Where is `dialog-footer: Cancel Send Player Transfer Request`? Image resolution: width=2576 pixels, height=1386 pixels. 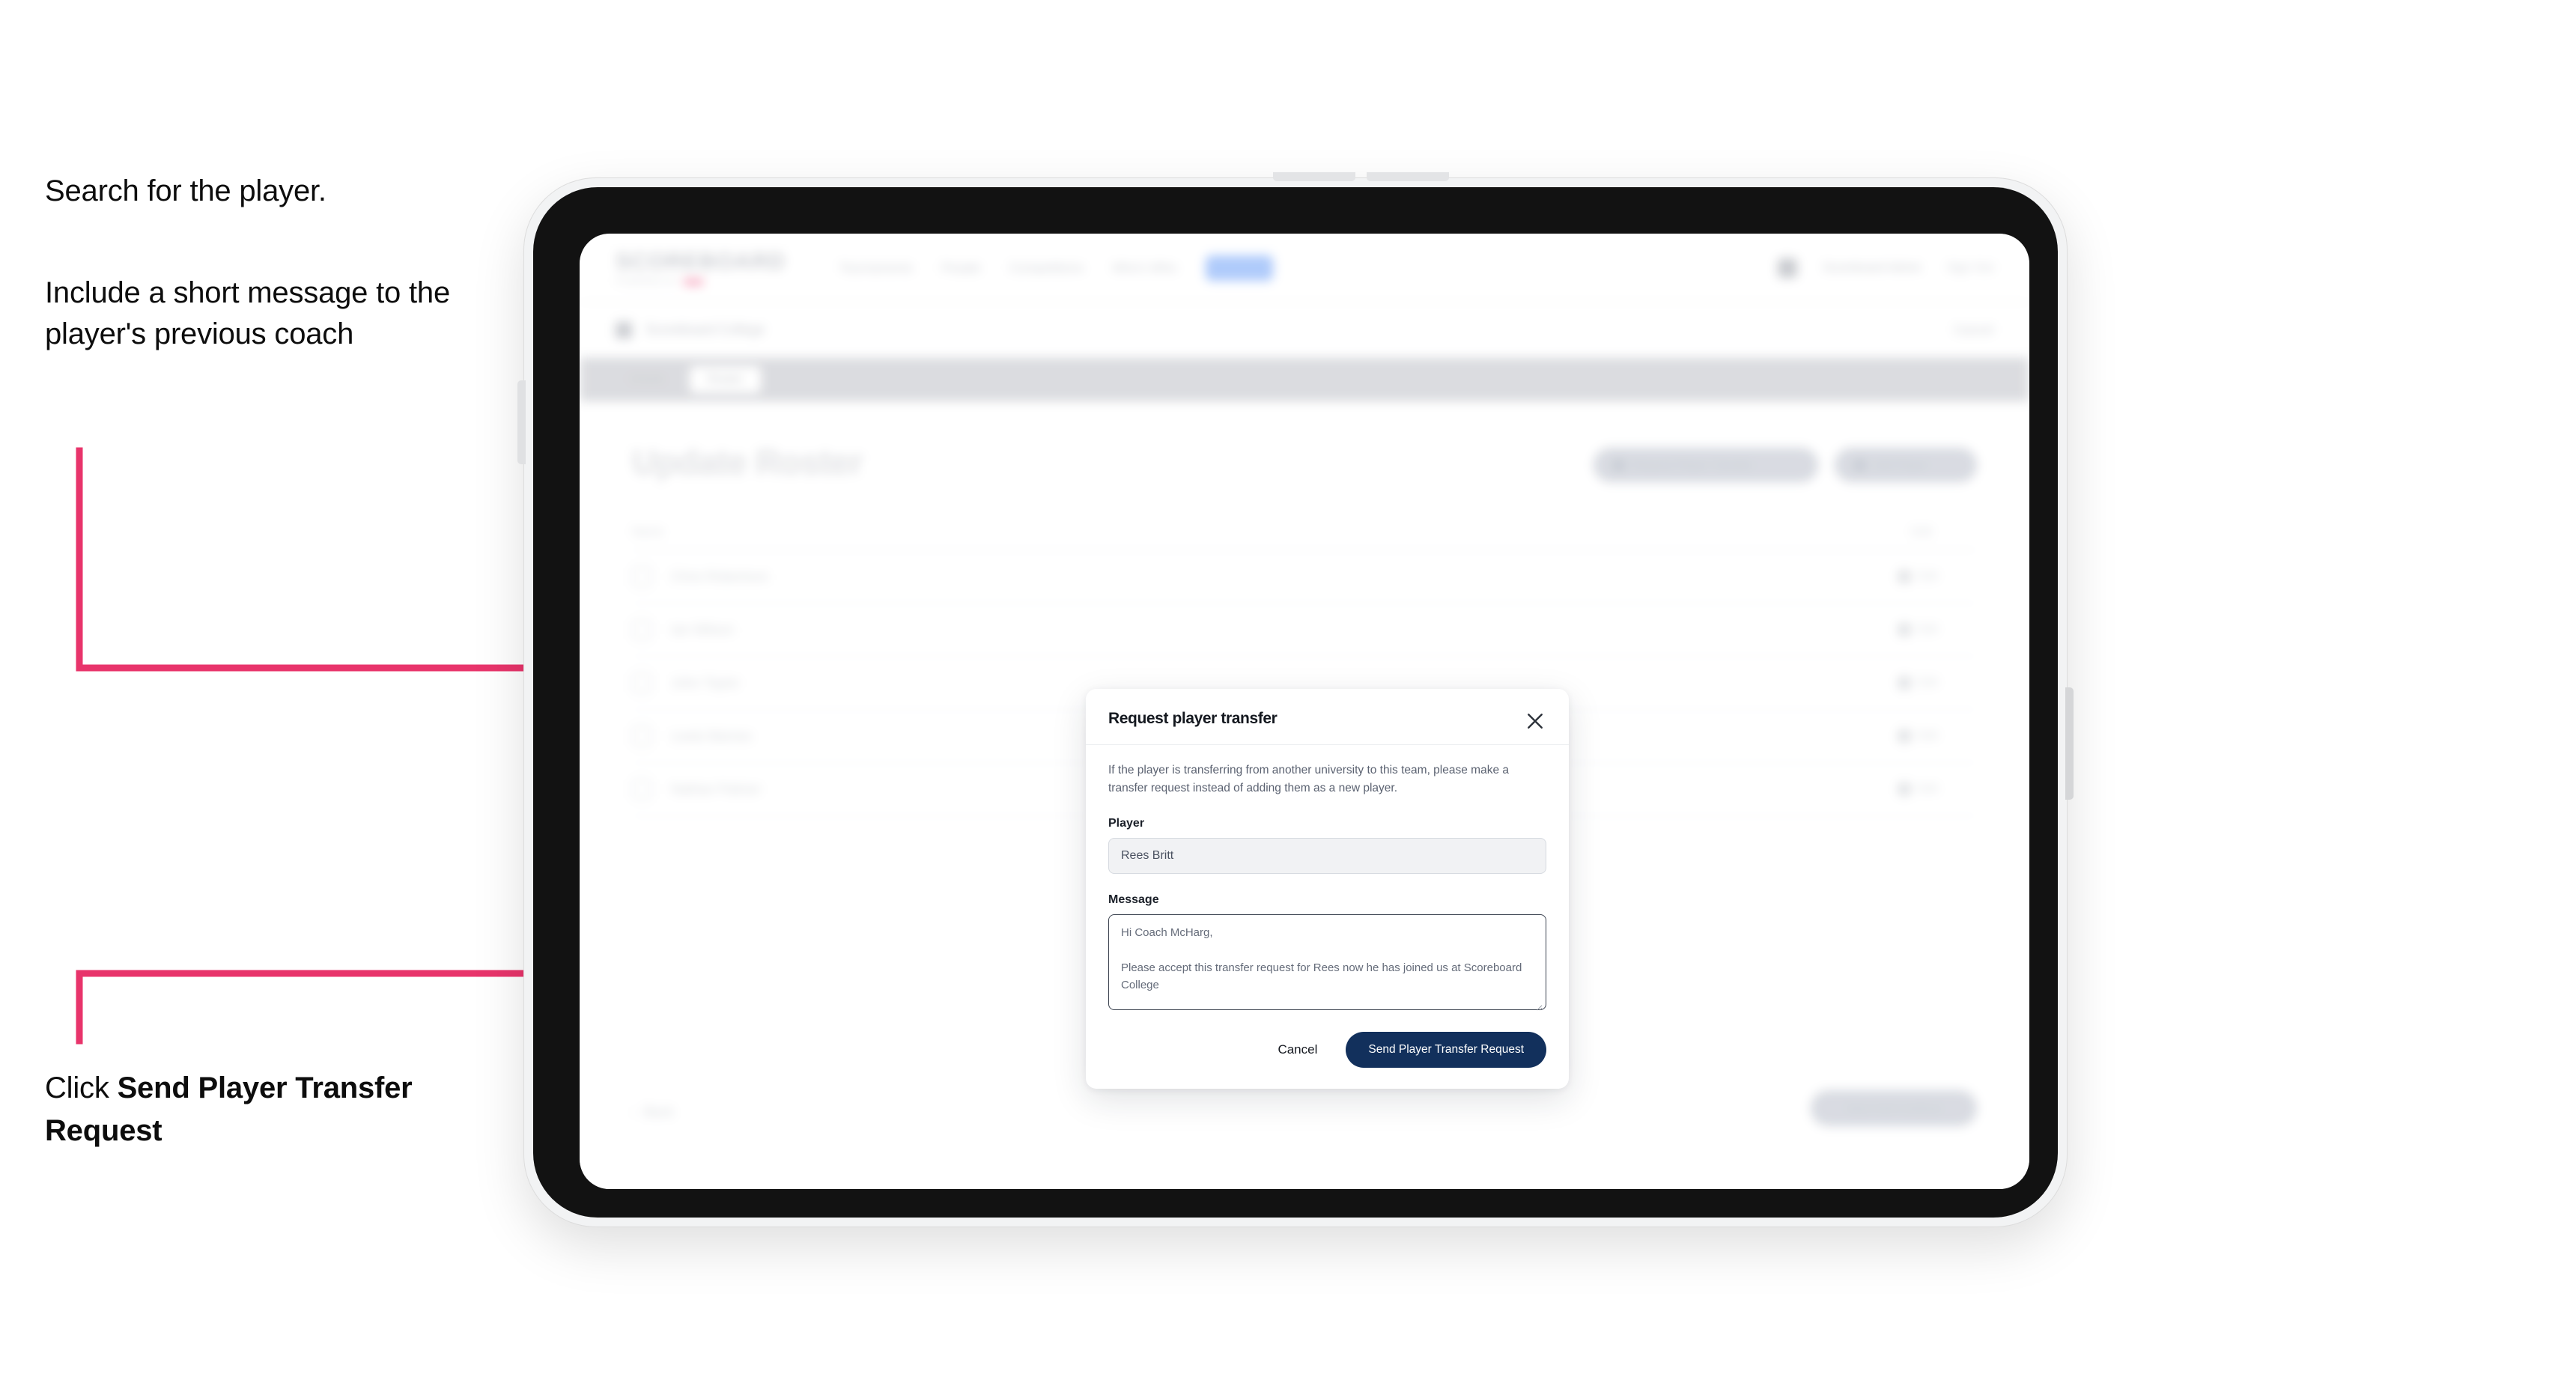 dialog-footer: Cancel Send Player Transfer Request is located at coordinates (1327, 1051).